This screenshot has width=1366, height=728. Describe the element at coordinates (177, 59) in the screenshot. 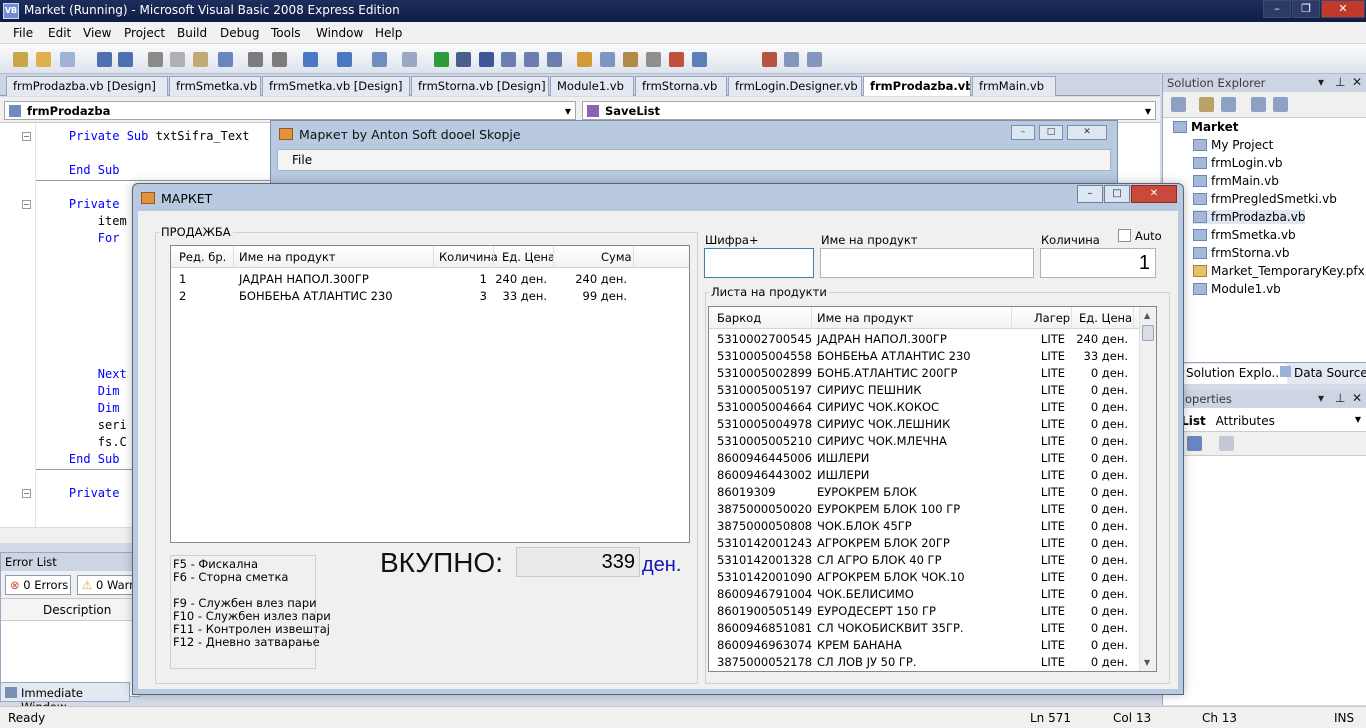

I see `copy-icon` at that location.